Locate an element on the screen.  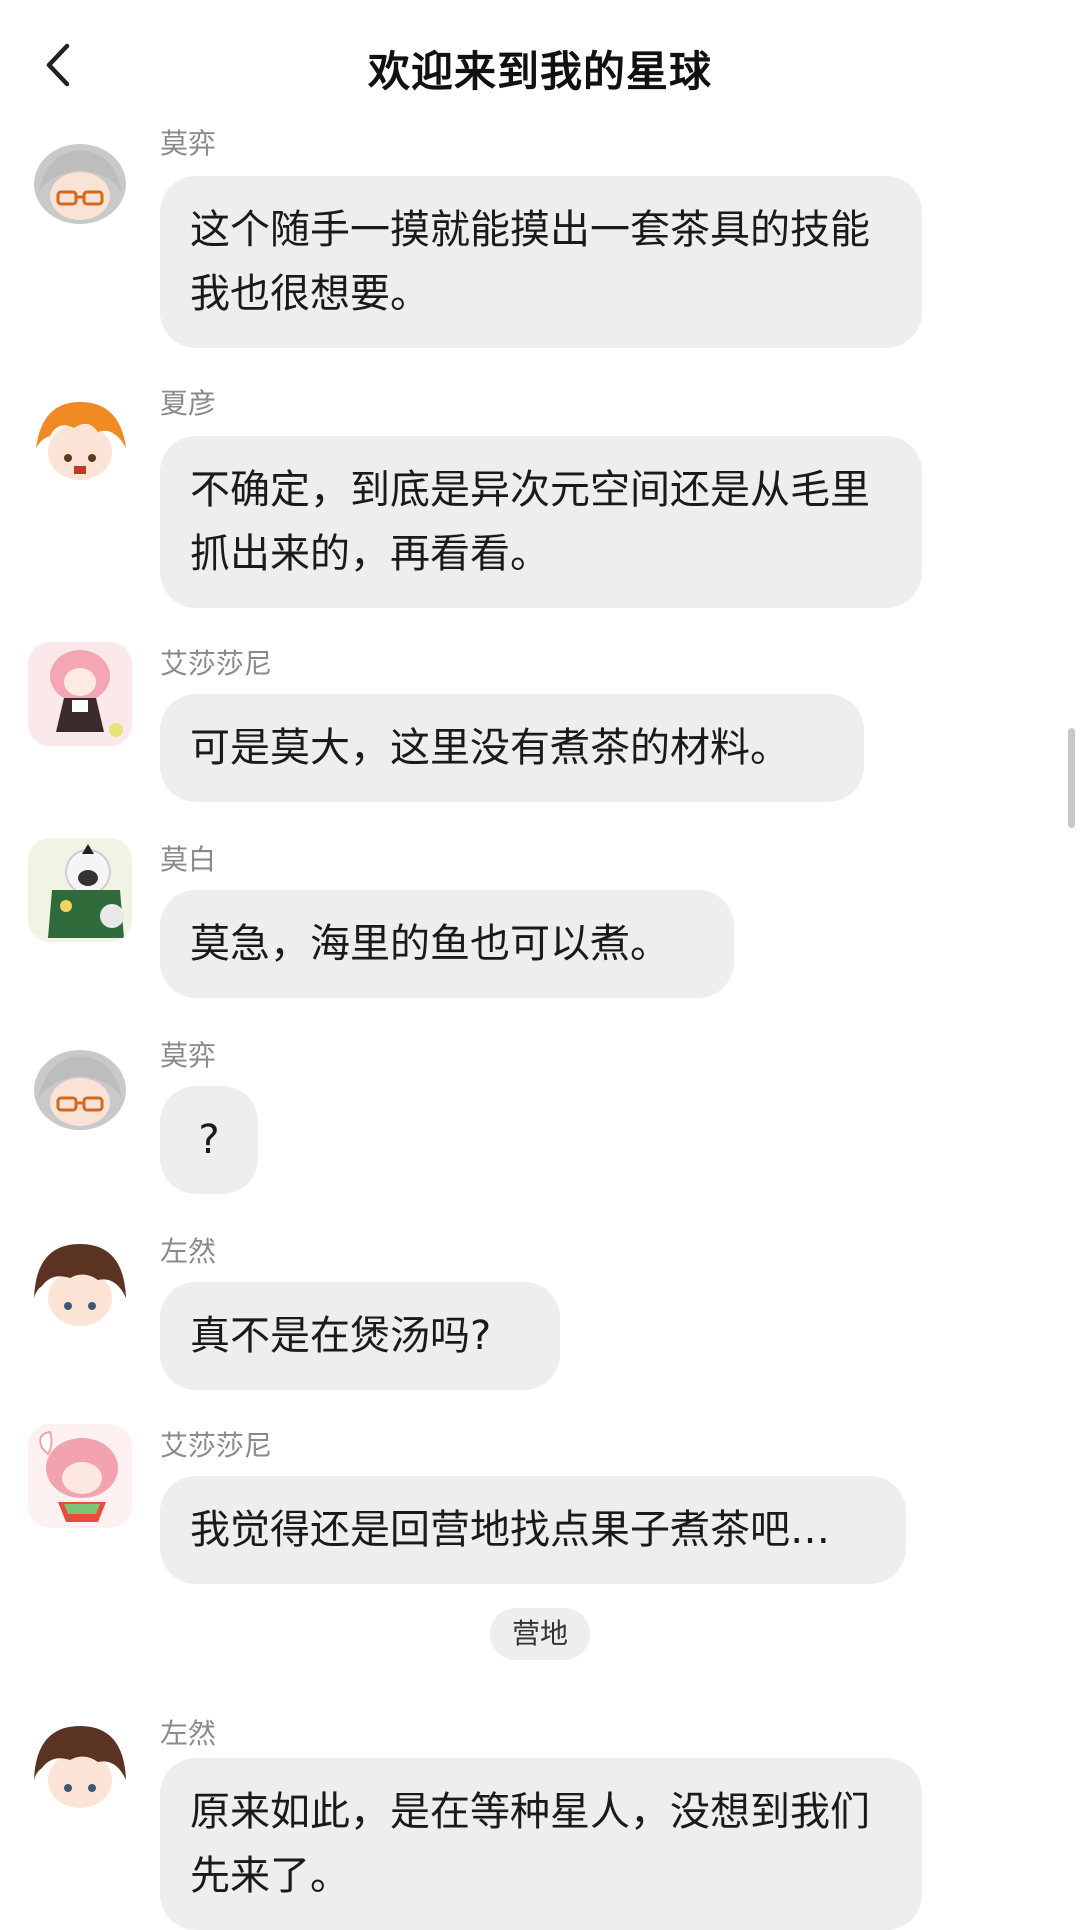
orange-hair-avatar-icon is located at coordinates (80, 444).